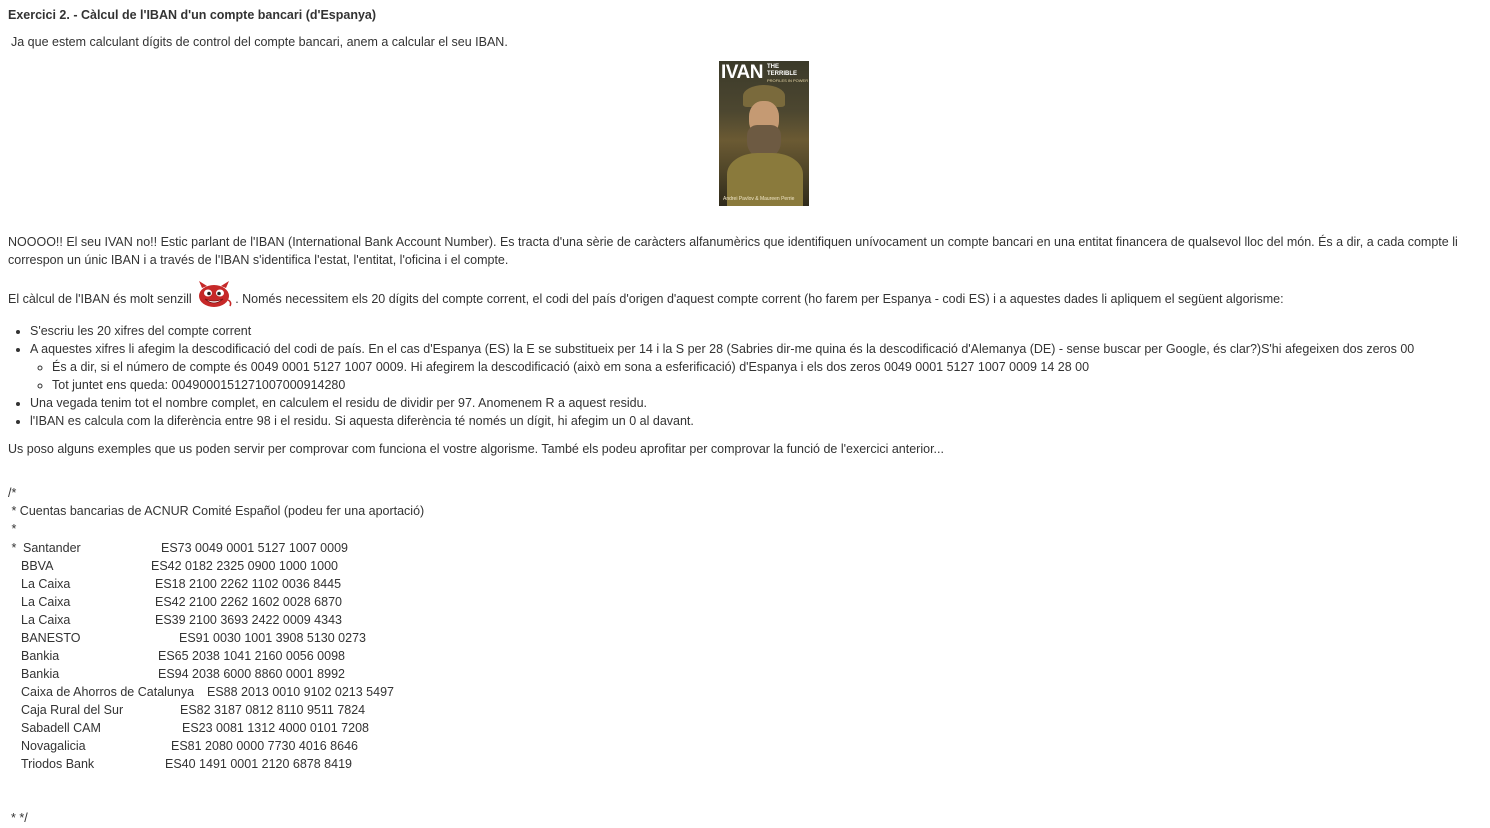  Describe the element at coordinates (273, 710) in the screenshot. I see `bank-iban: ES82 3187 0812 8110 9511 7824` at that location.